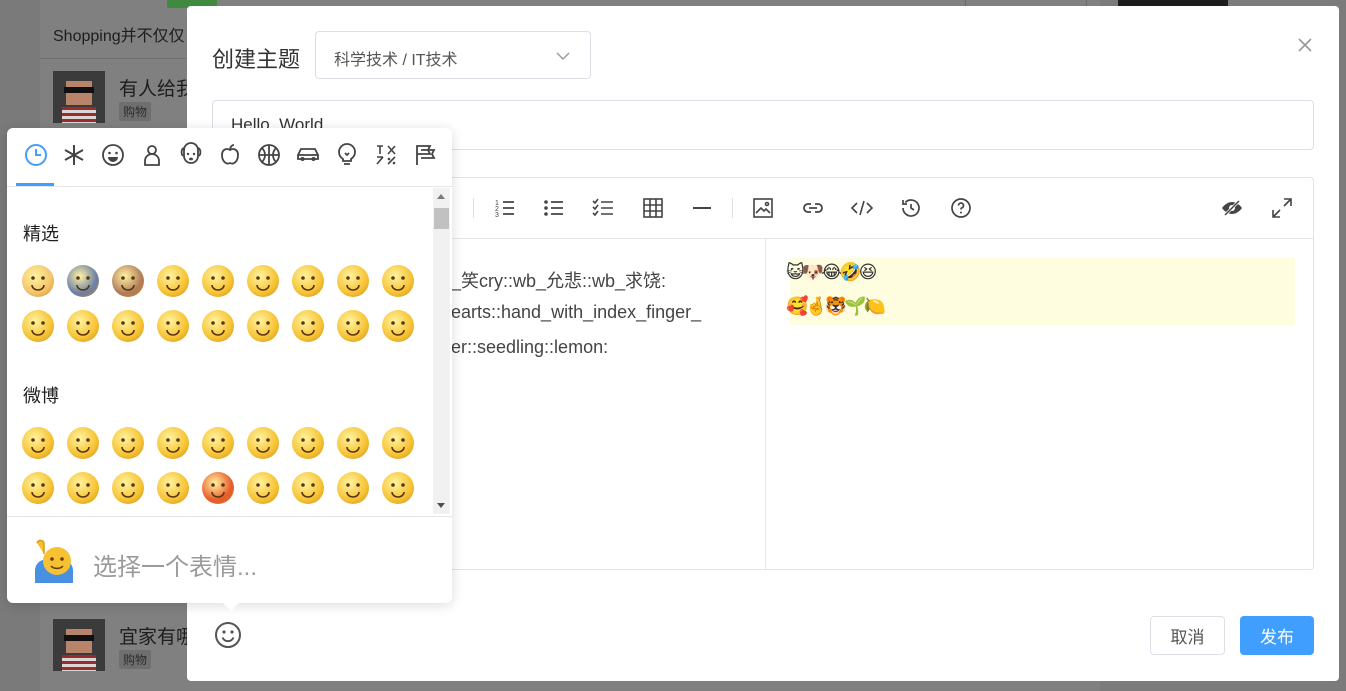  I want to click on cancel-button: 取消, so click(1187, 635).